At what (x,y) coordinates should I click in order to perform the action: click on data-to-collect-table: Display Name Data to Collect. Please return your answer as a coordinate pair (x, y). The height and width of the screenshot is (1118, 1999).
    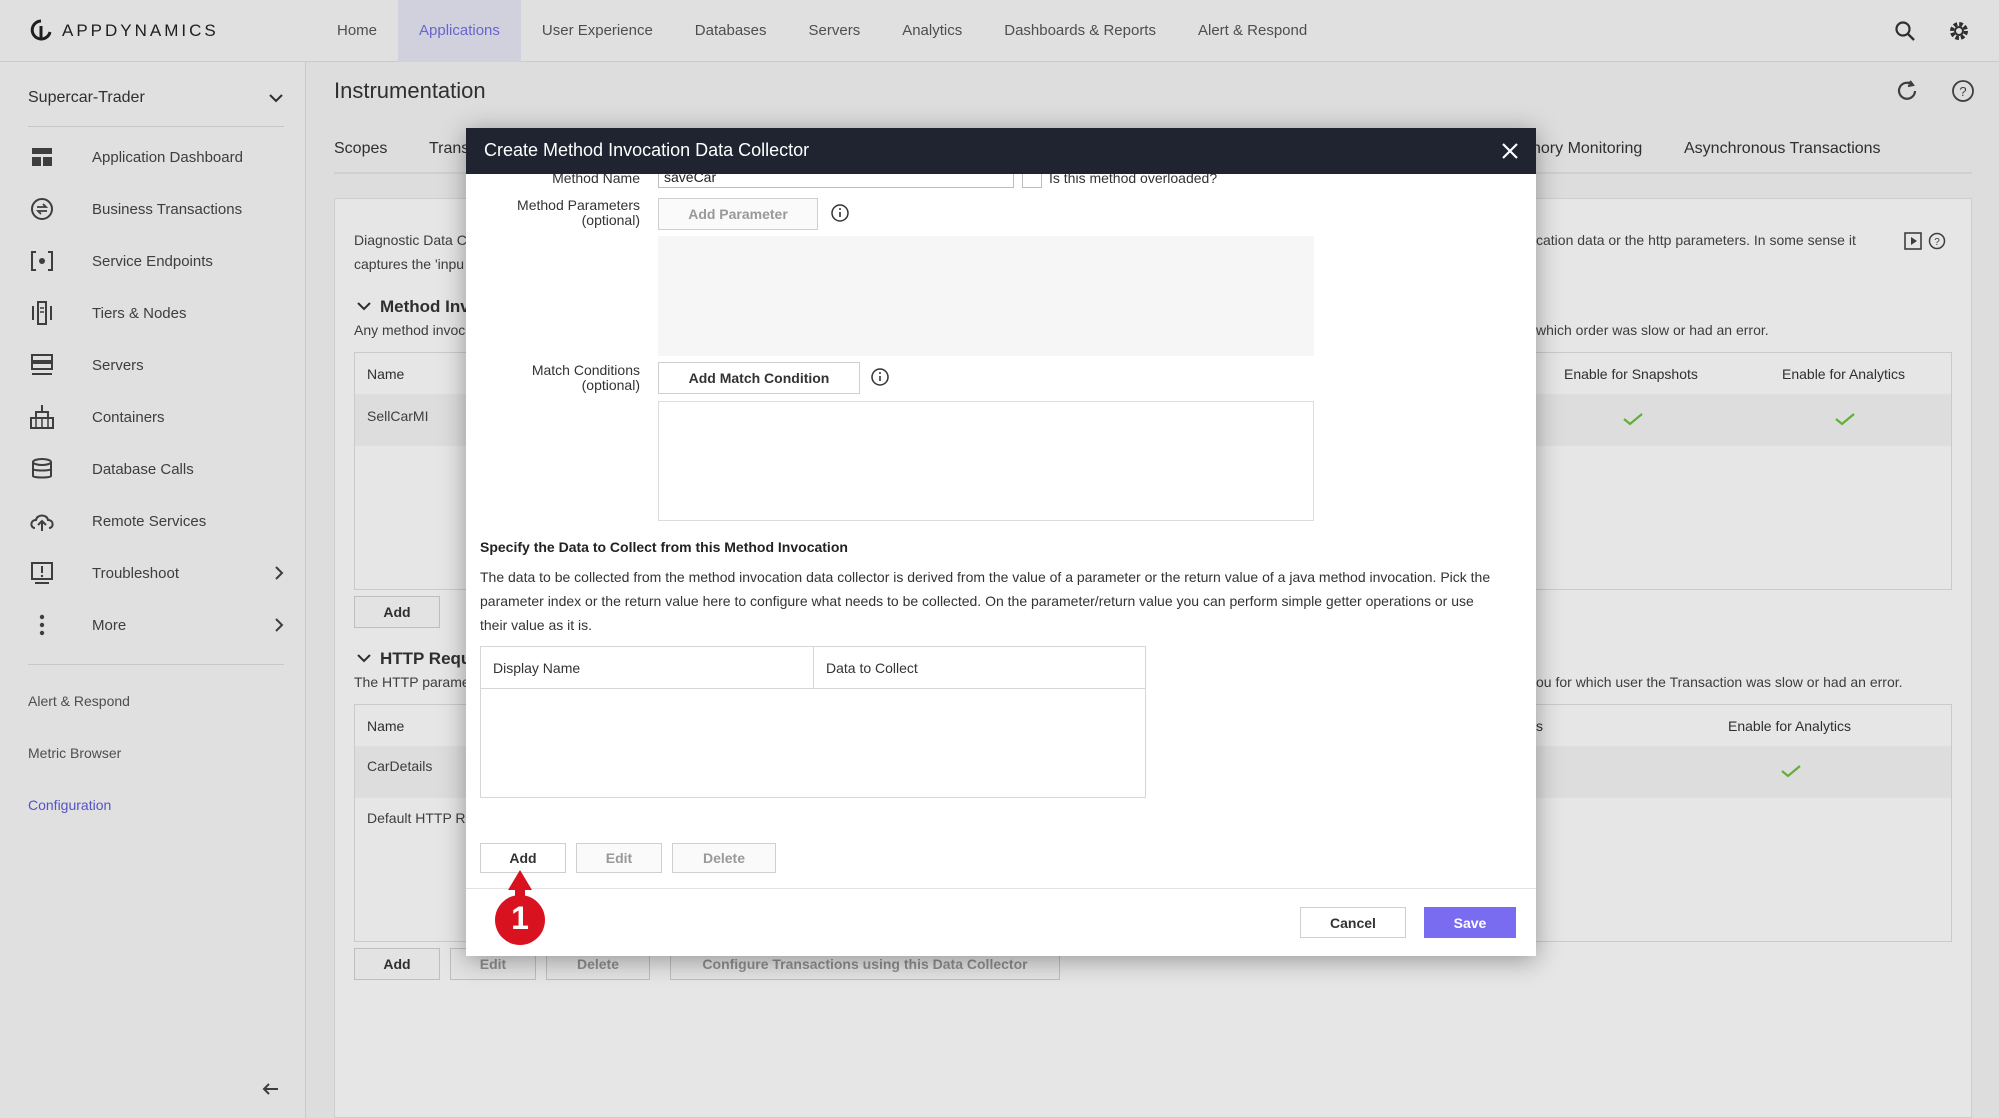
    Looking at the image, I should click on (813, 722).